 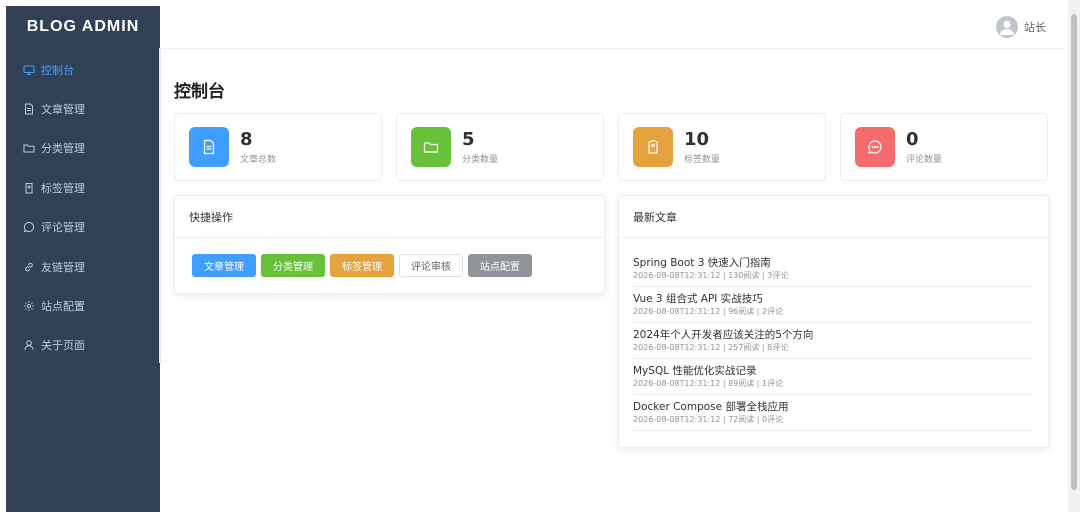 I want to click on stat-card-tags: 10 标签数量, so click(x=722, y=147).